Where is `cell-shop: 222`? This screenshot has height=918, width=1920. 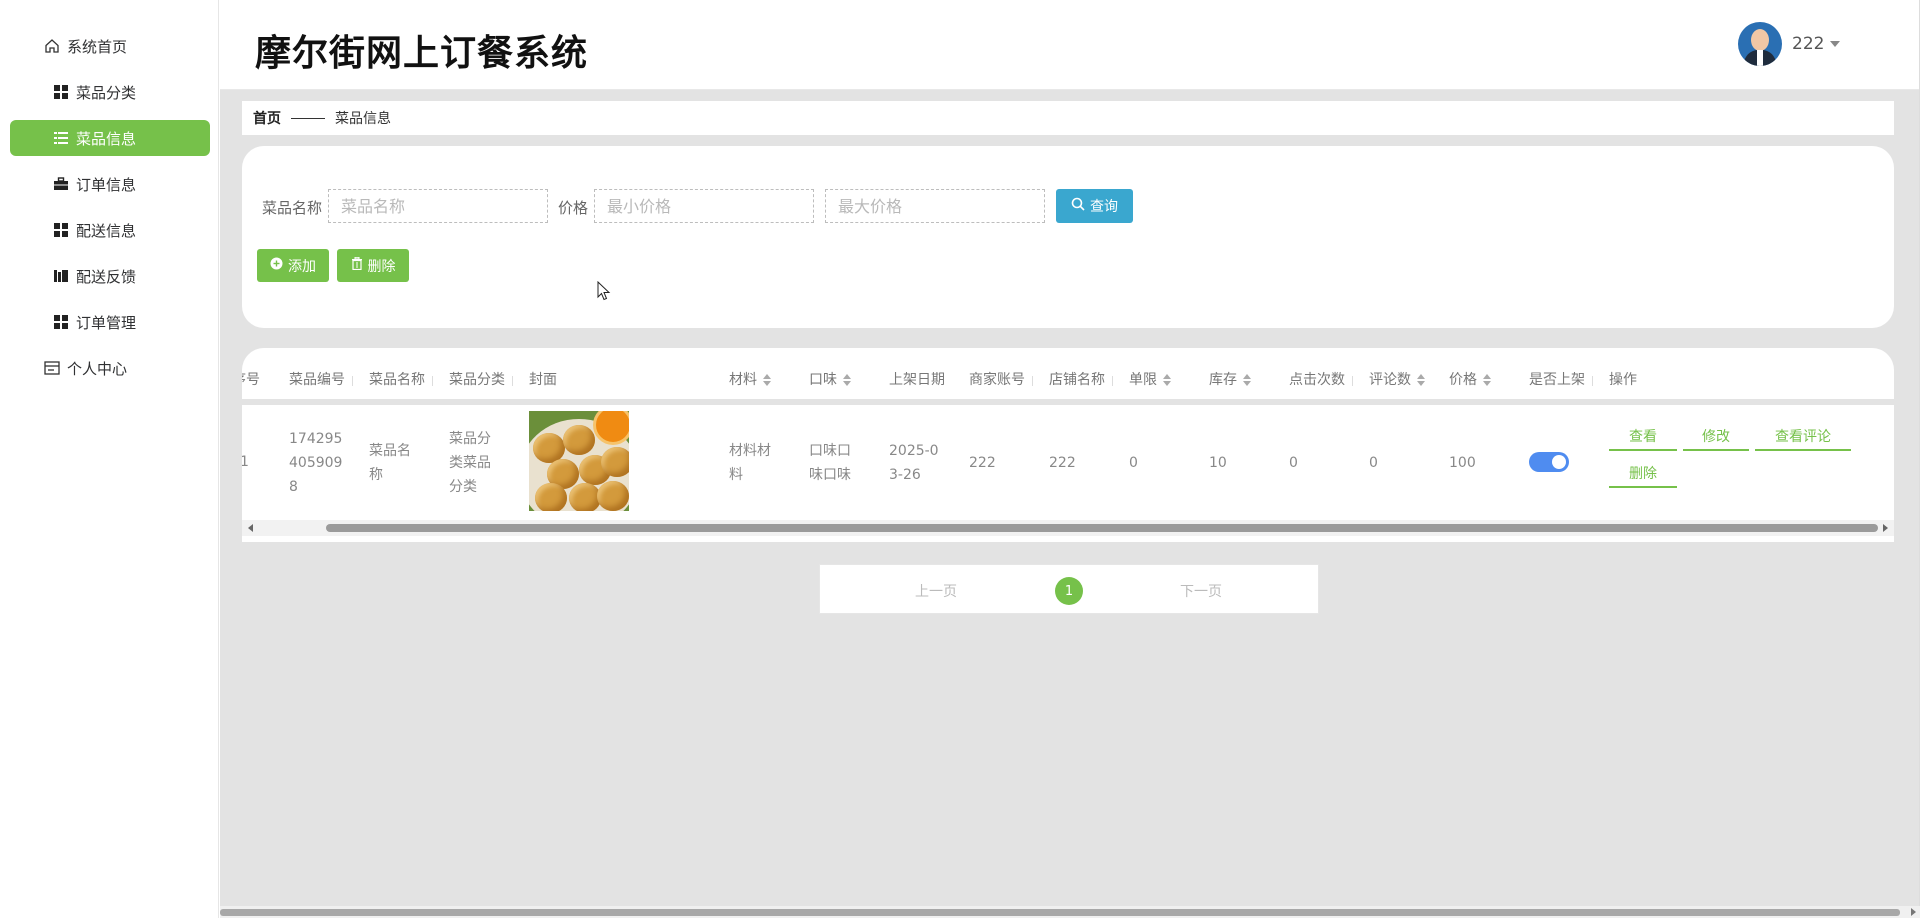
cell-shop: 222 is located at coordinates (1062, 463).